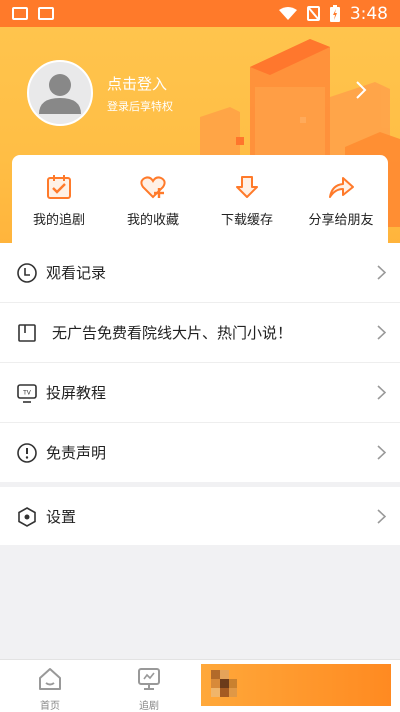  I want to click on wifi-icon, so click(287, 13).